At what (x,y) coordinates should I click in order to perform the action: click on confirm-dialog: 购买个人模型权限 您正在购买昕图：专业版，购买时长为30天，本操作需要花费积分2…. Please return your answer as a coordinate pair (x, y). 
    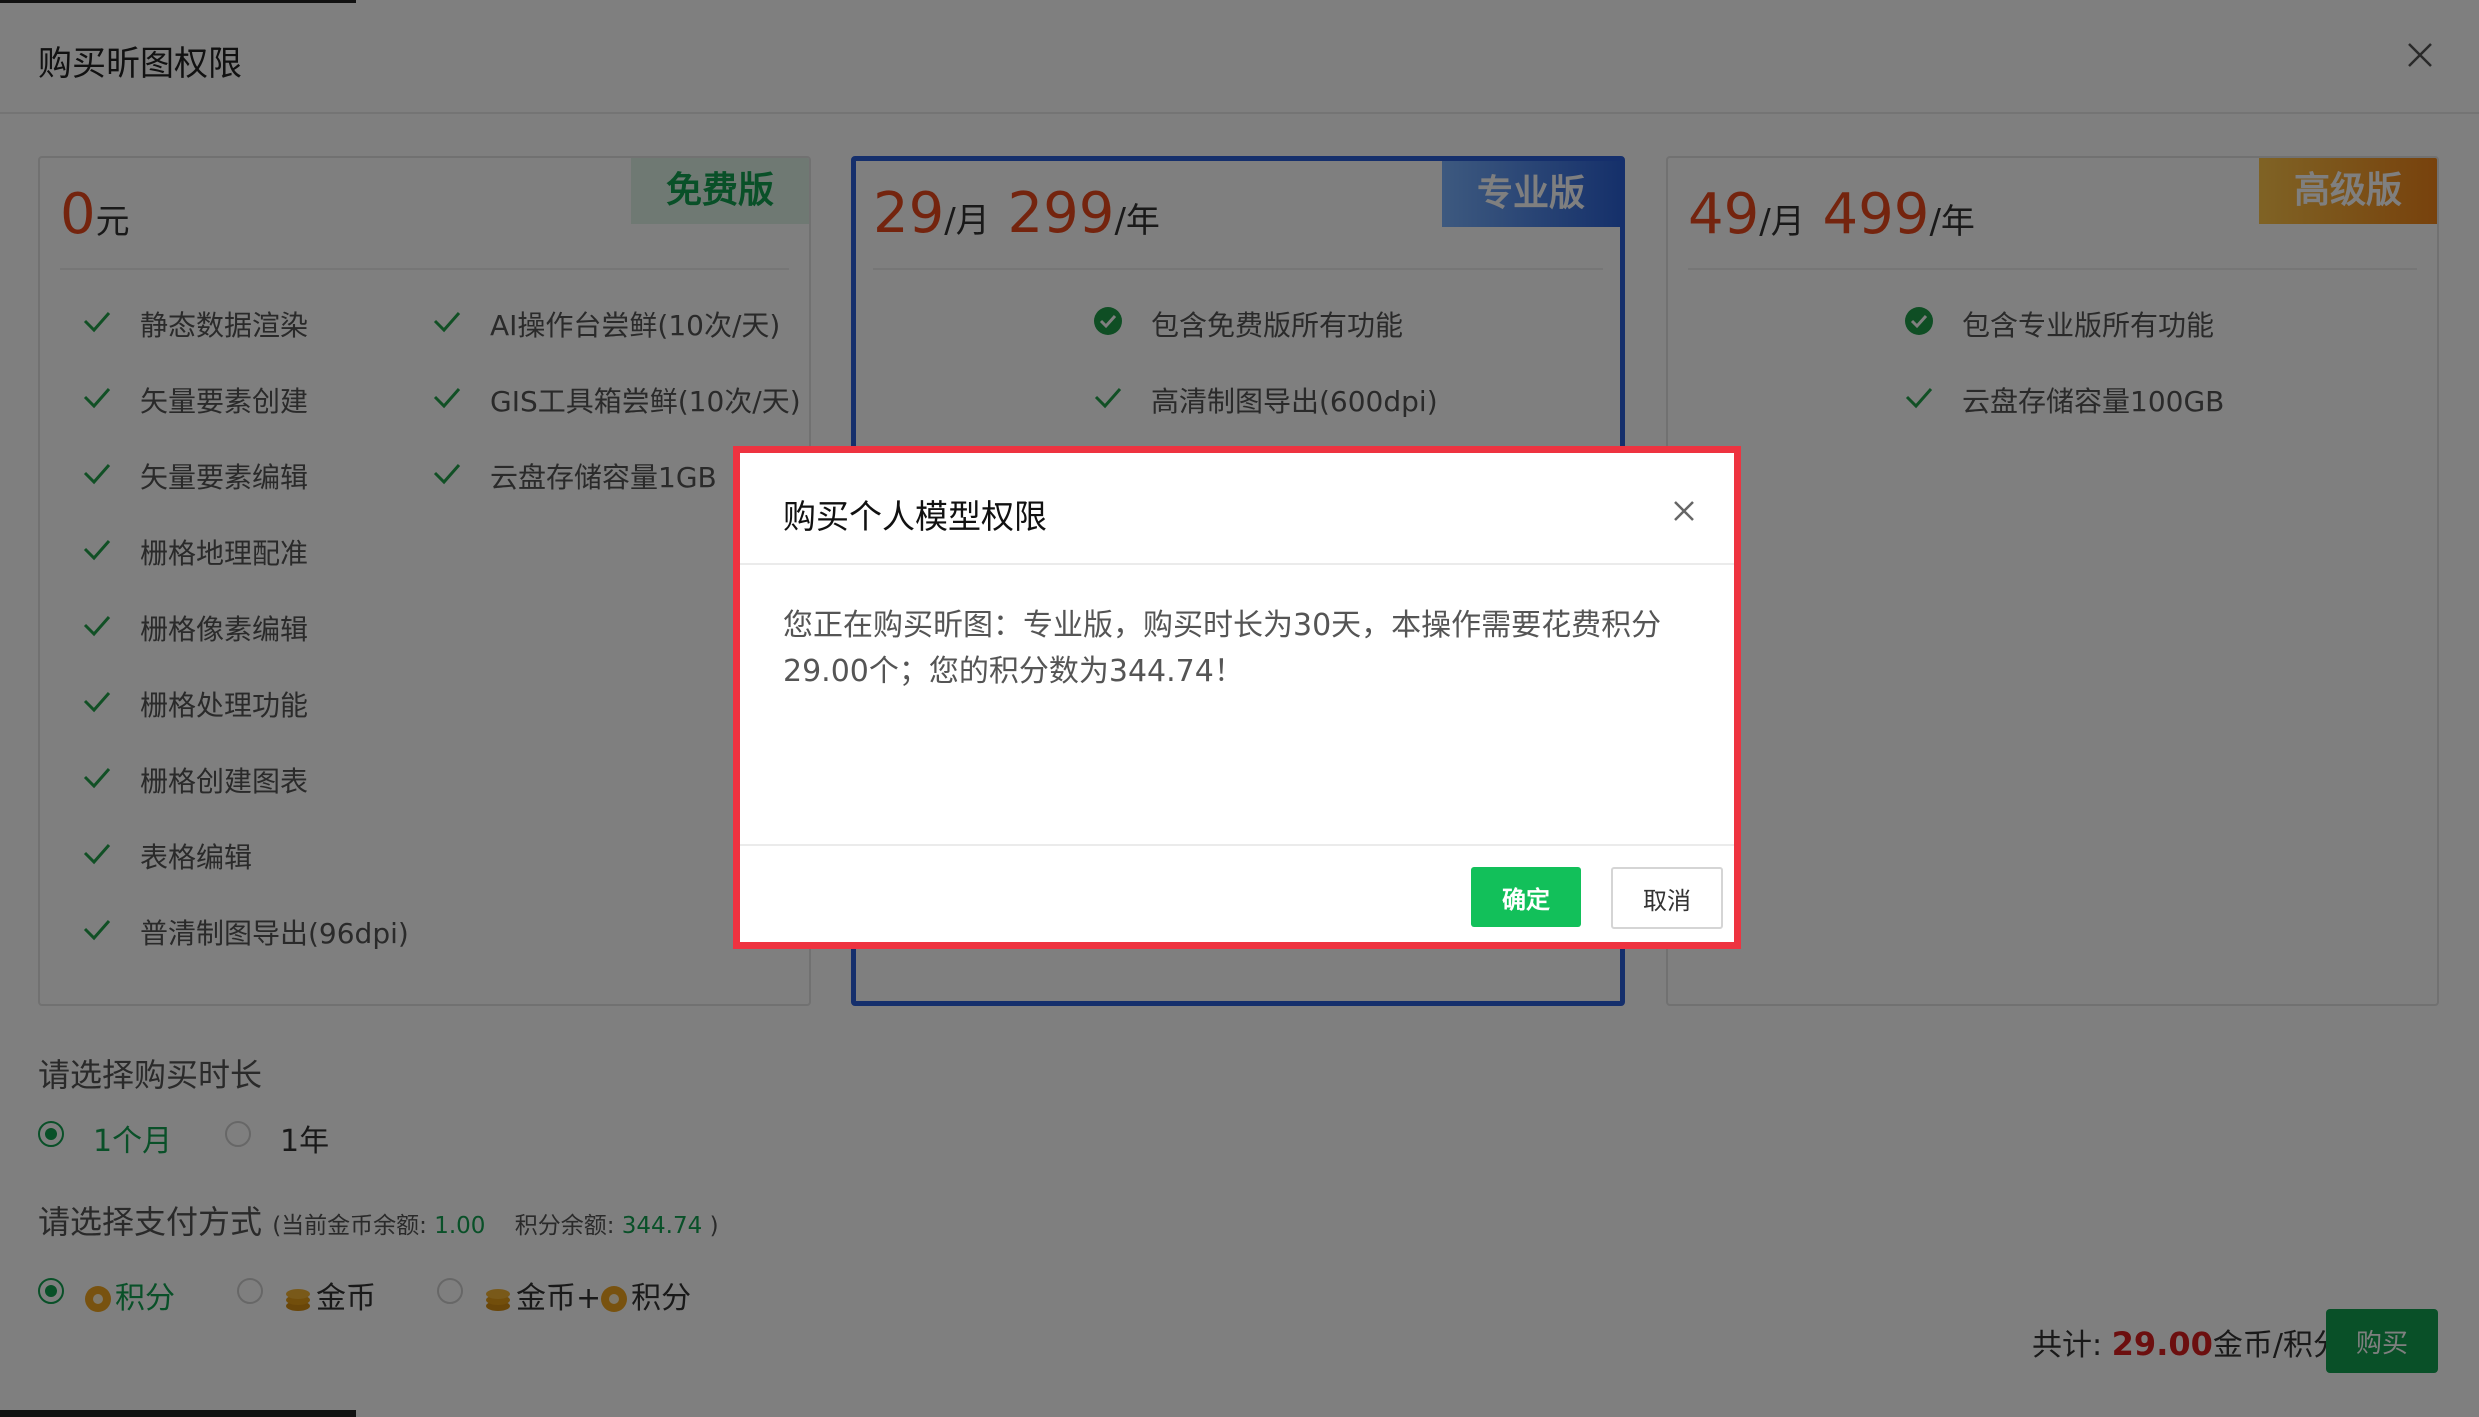
    Looking at the image, I should click on (1237, 697).